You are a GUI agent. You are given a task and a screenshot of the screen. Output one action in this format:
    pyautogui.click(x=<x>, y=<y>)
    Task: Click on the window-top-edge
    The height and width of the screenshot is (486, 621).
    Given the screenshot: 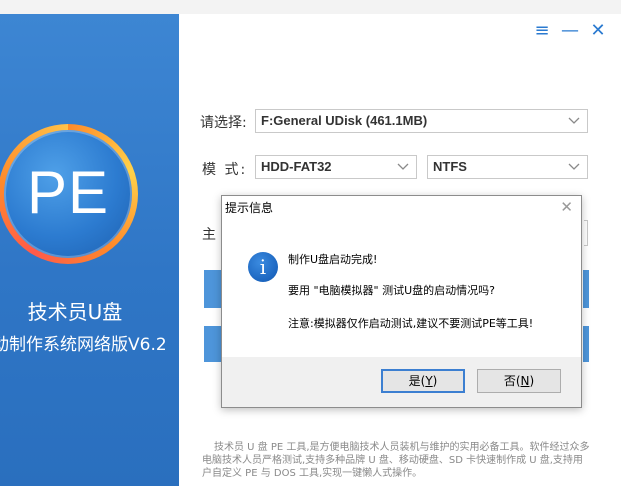 What is the action you would take?
    pyautogui.click(x=310, y=7)
    